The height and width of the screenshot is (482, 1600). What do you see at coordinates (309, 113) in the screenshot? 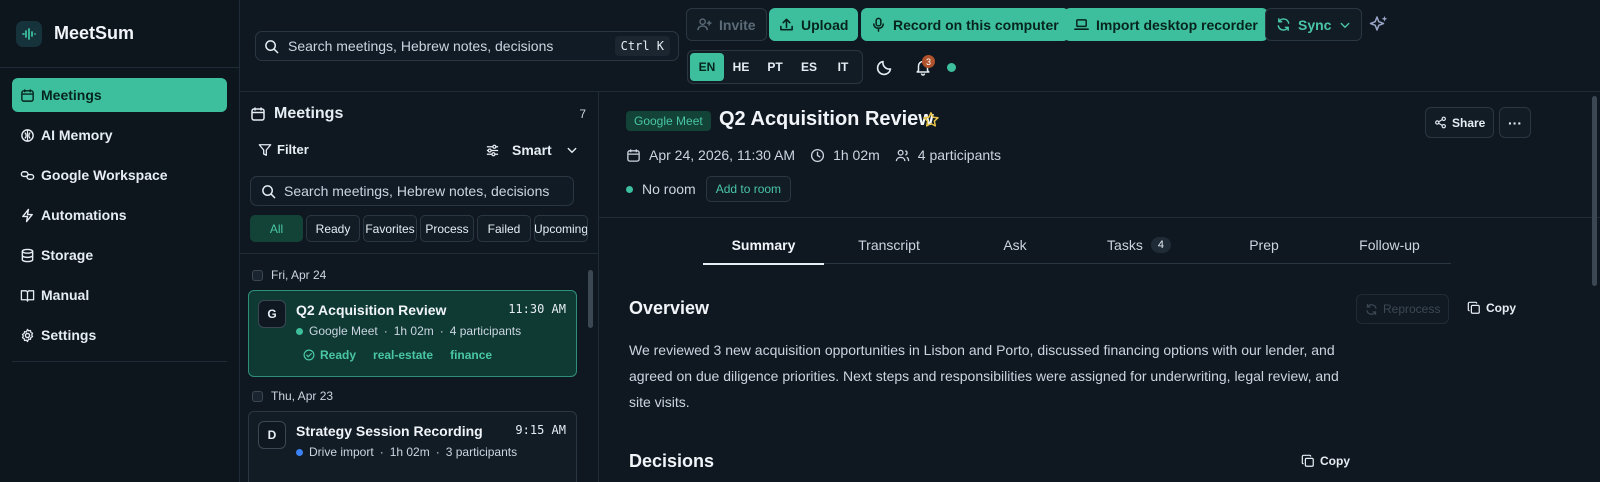
I see `meetings-list-title: Meetings` at bounding box center [309, 113].